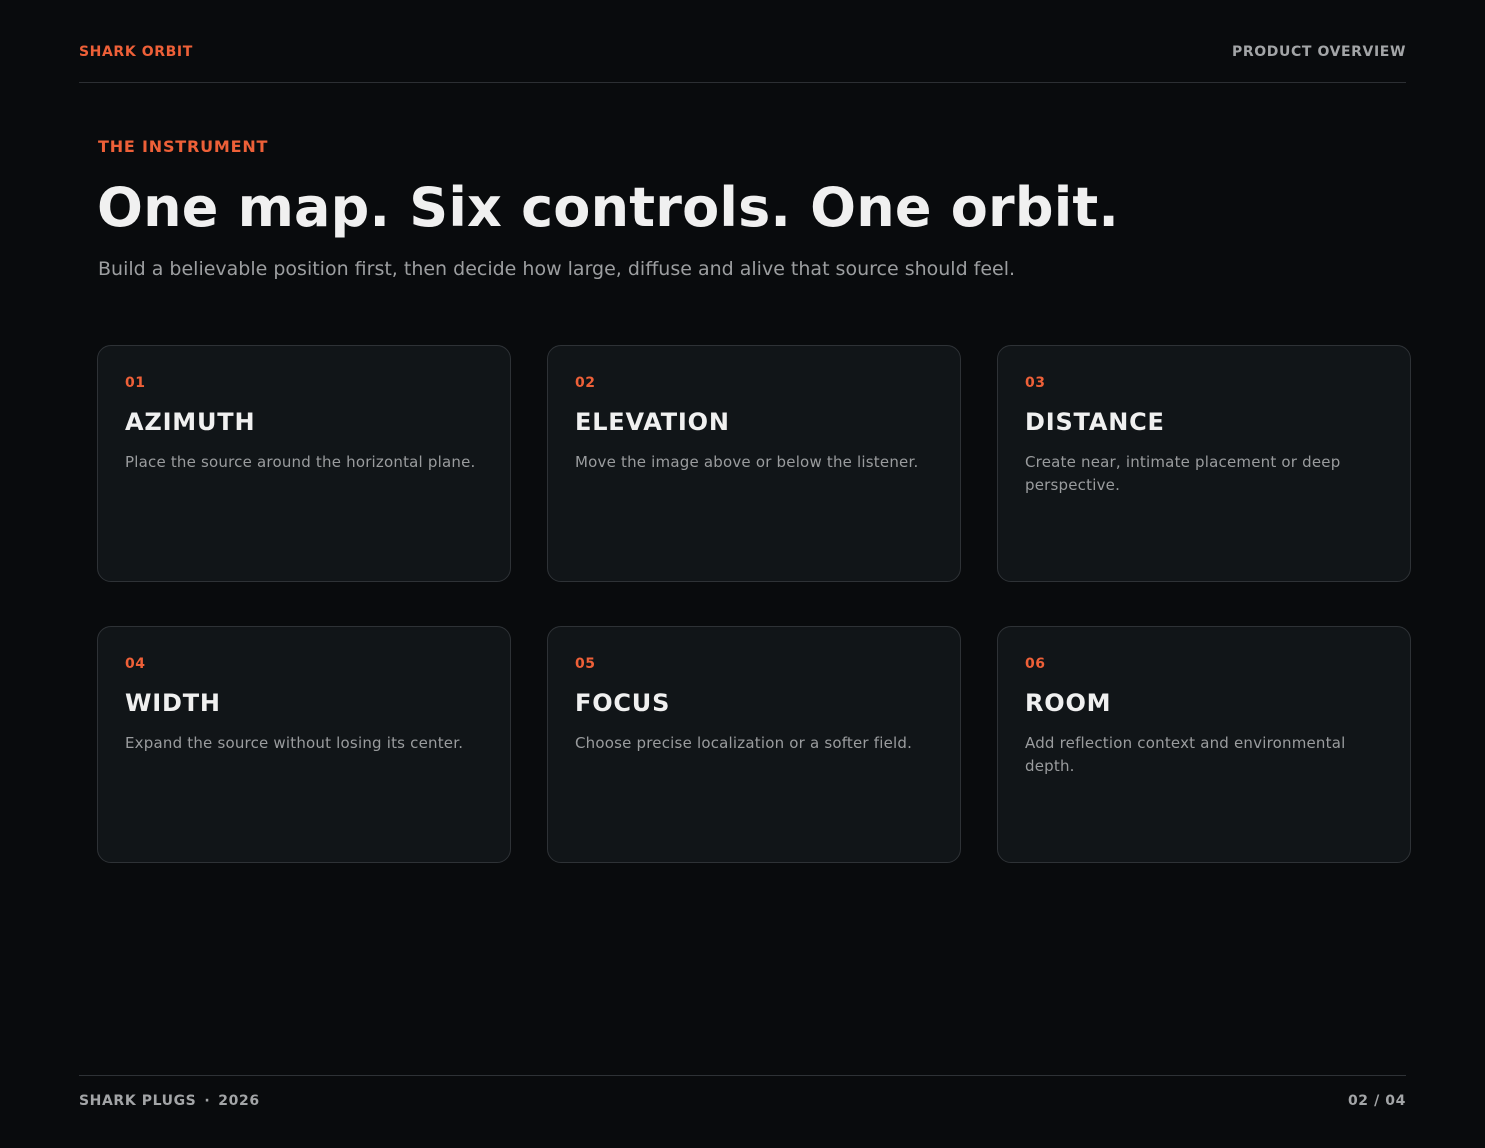 Image resolution: width=1485 pixels, height=1148 pixels. Describe the element at coordinates (742, 41) in the screenshot. I see `header: SHARK ORBIT PRODUCT OVERVIEW` at that location.